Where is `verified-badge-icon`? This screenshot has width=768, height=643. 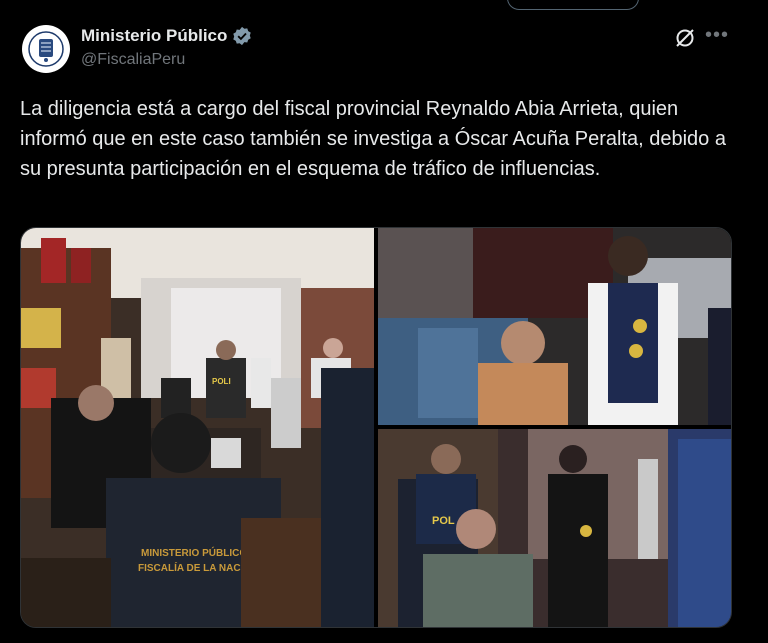
verified-badge-icon is located at coordinates (242, 36).